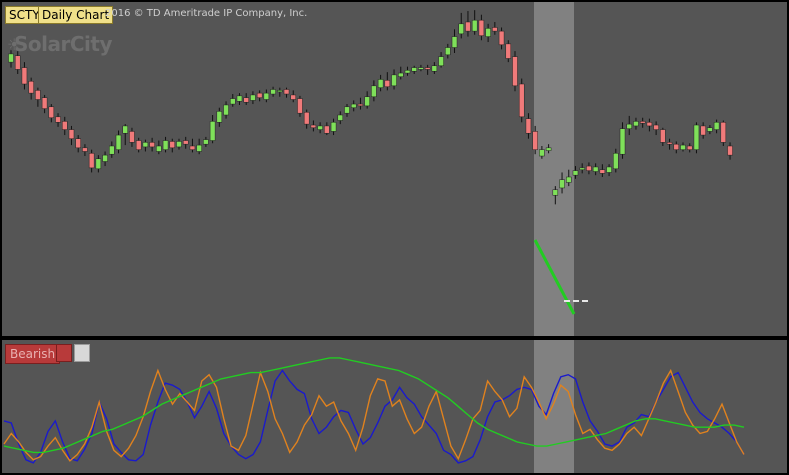 Image resolution: width=789 pixels, height=475 pixels. What do you see at coordinates (76, 15) in the screenshot?
I see `period-chip: Daily Chart` at bounding box center [76, 15].